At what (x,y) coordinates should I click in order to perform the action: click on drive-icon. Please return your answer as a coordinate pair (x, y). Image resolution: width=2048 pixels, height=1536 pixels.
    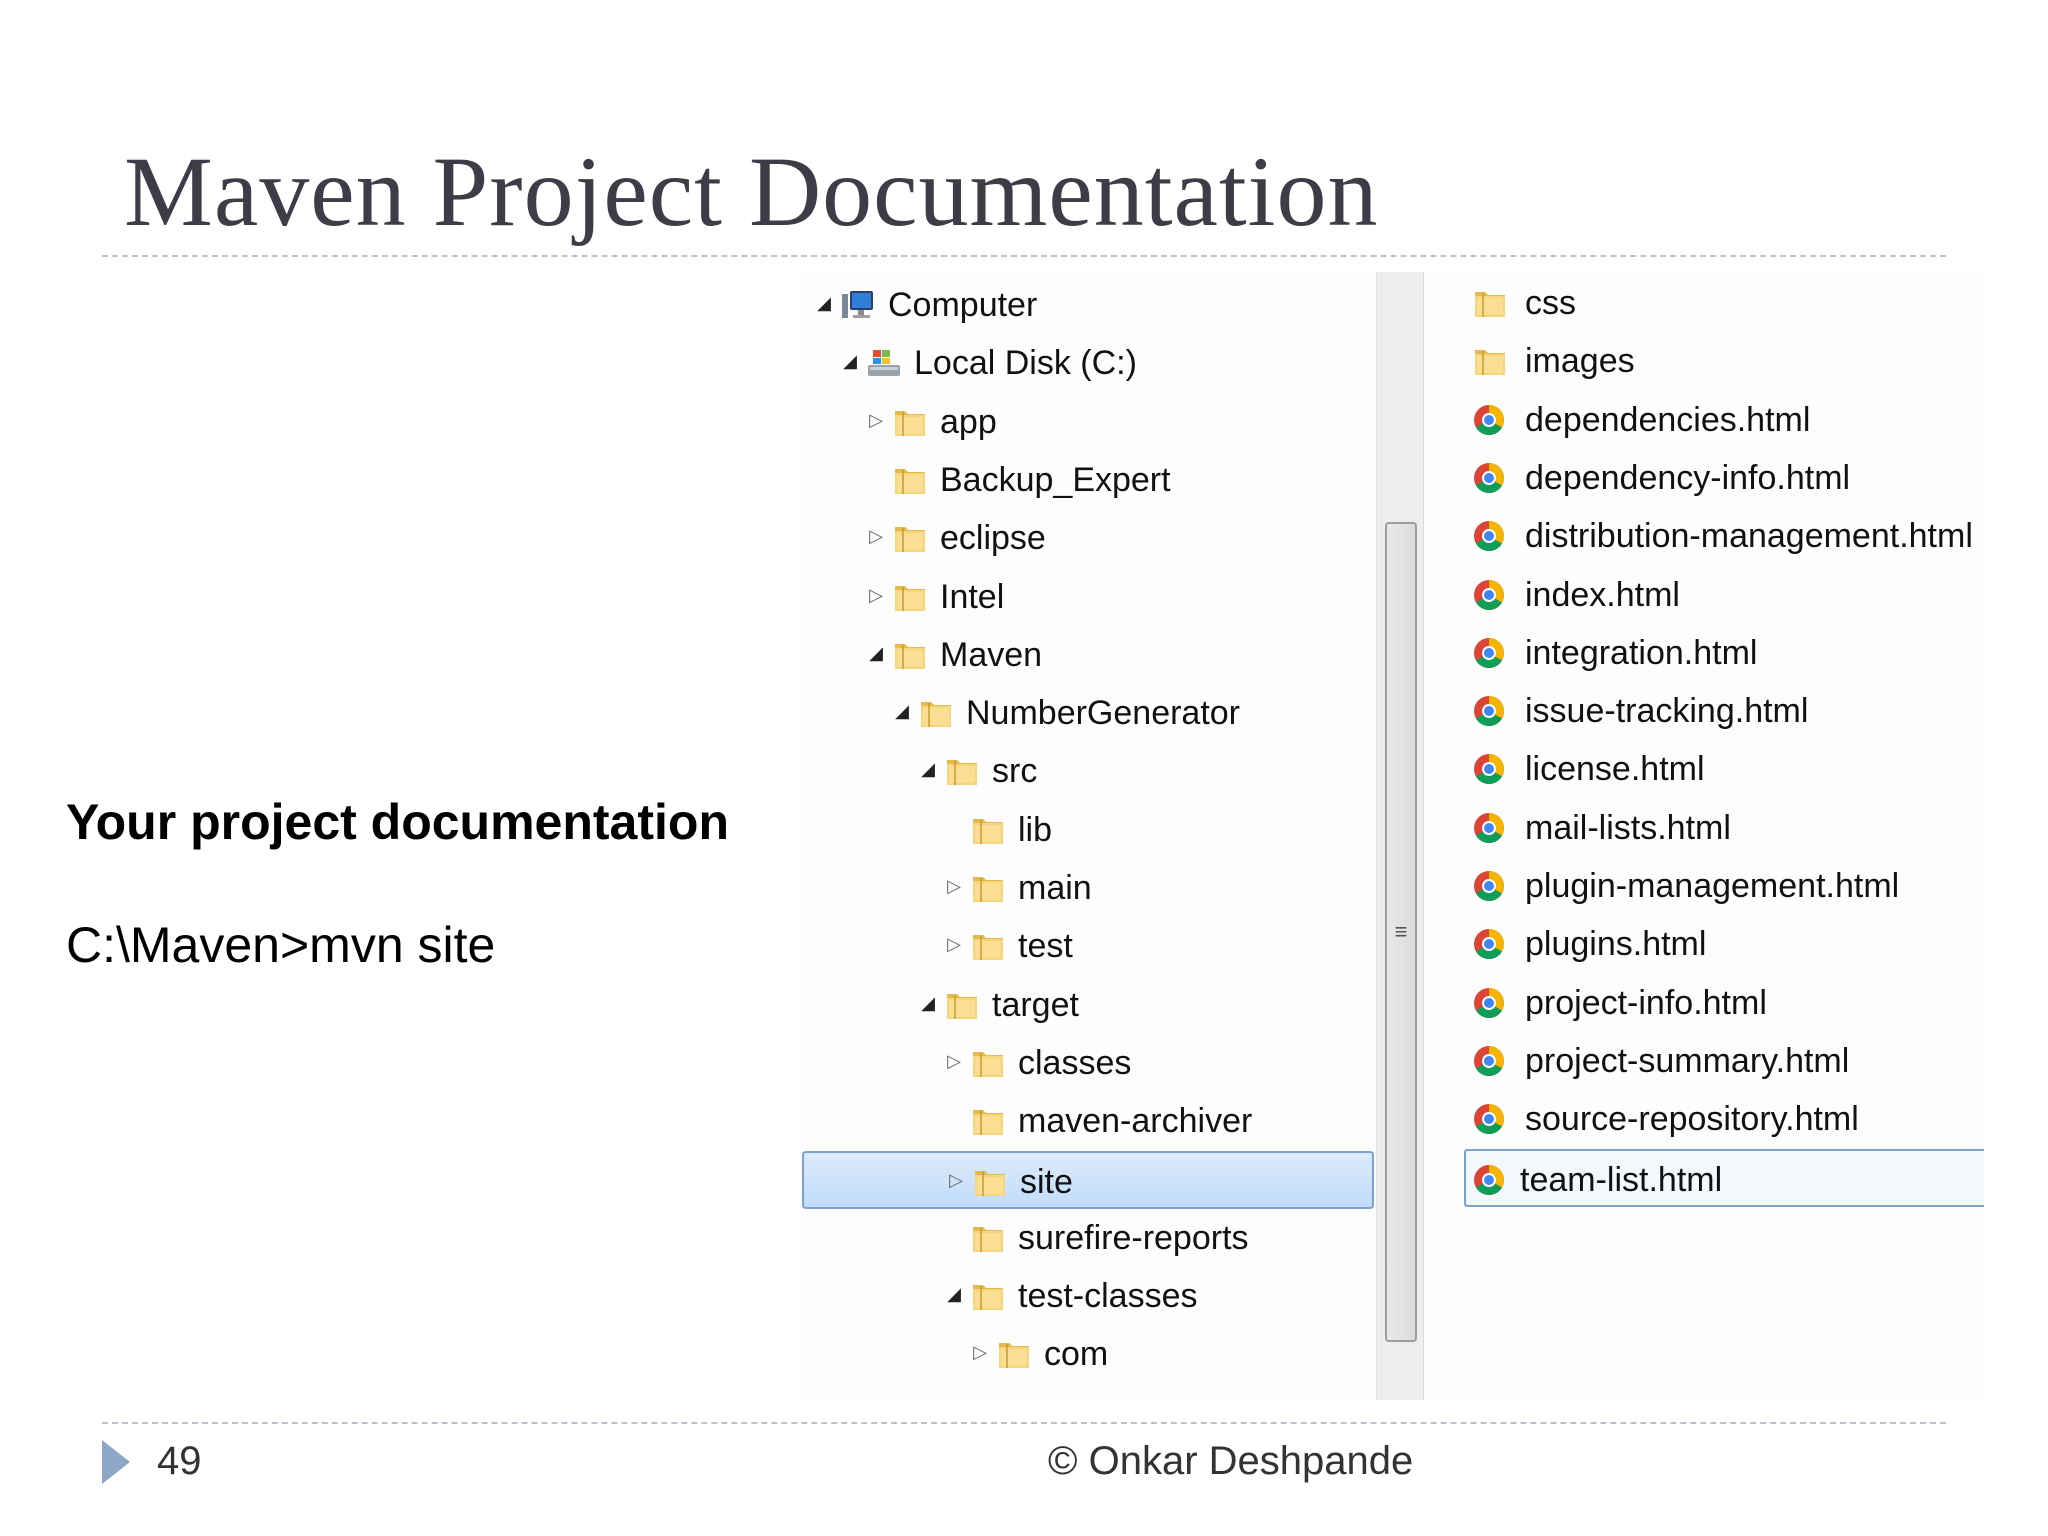
    Looking at the image, I should click on (884, 363).